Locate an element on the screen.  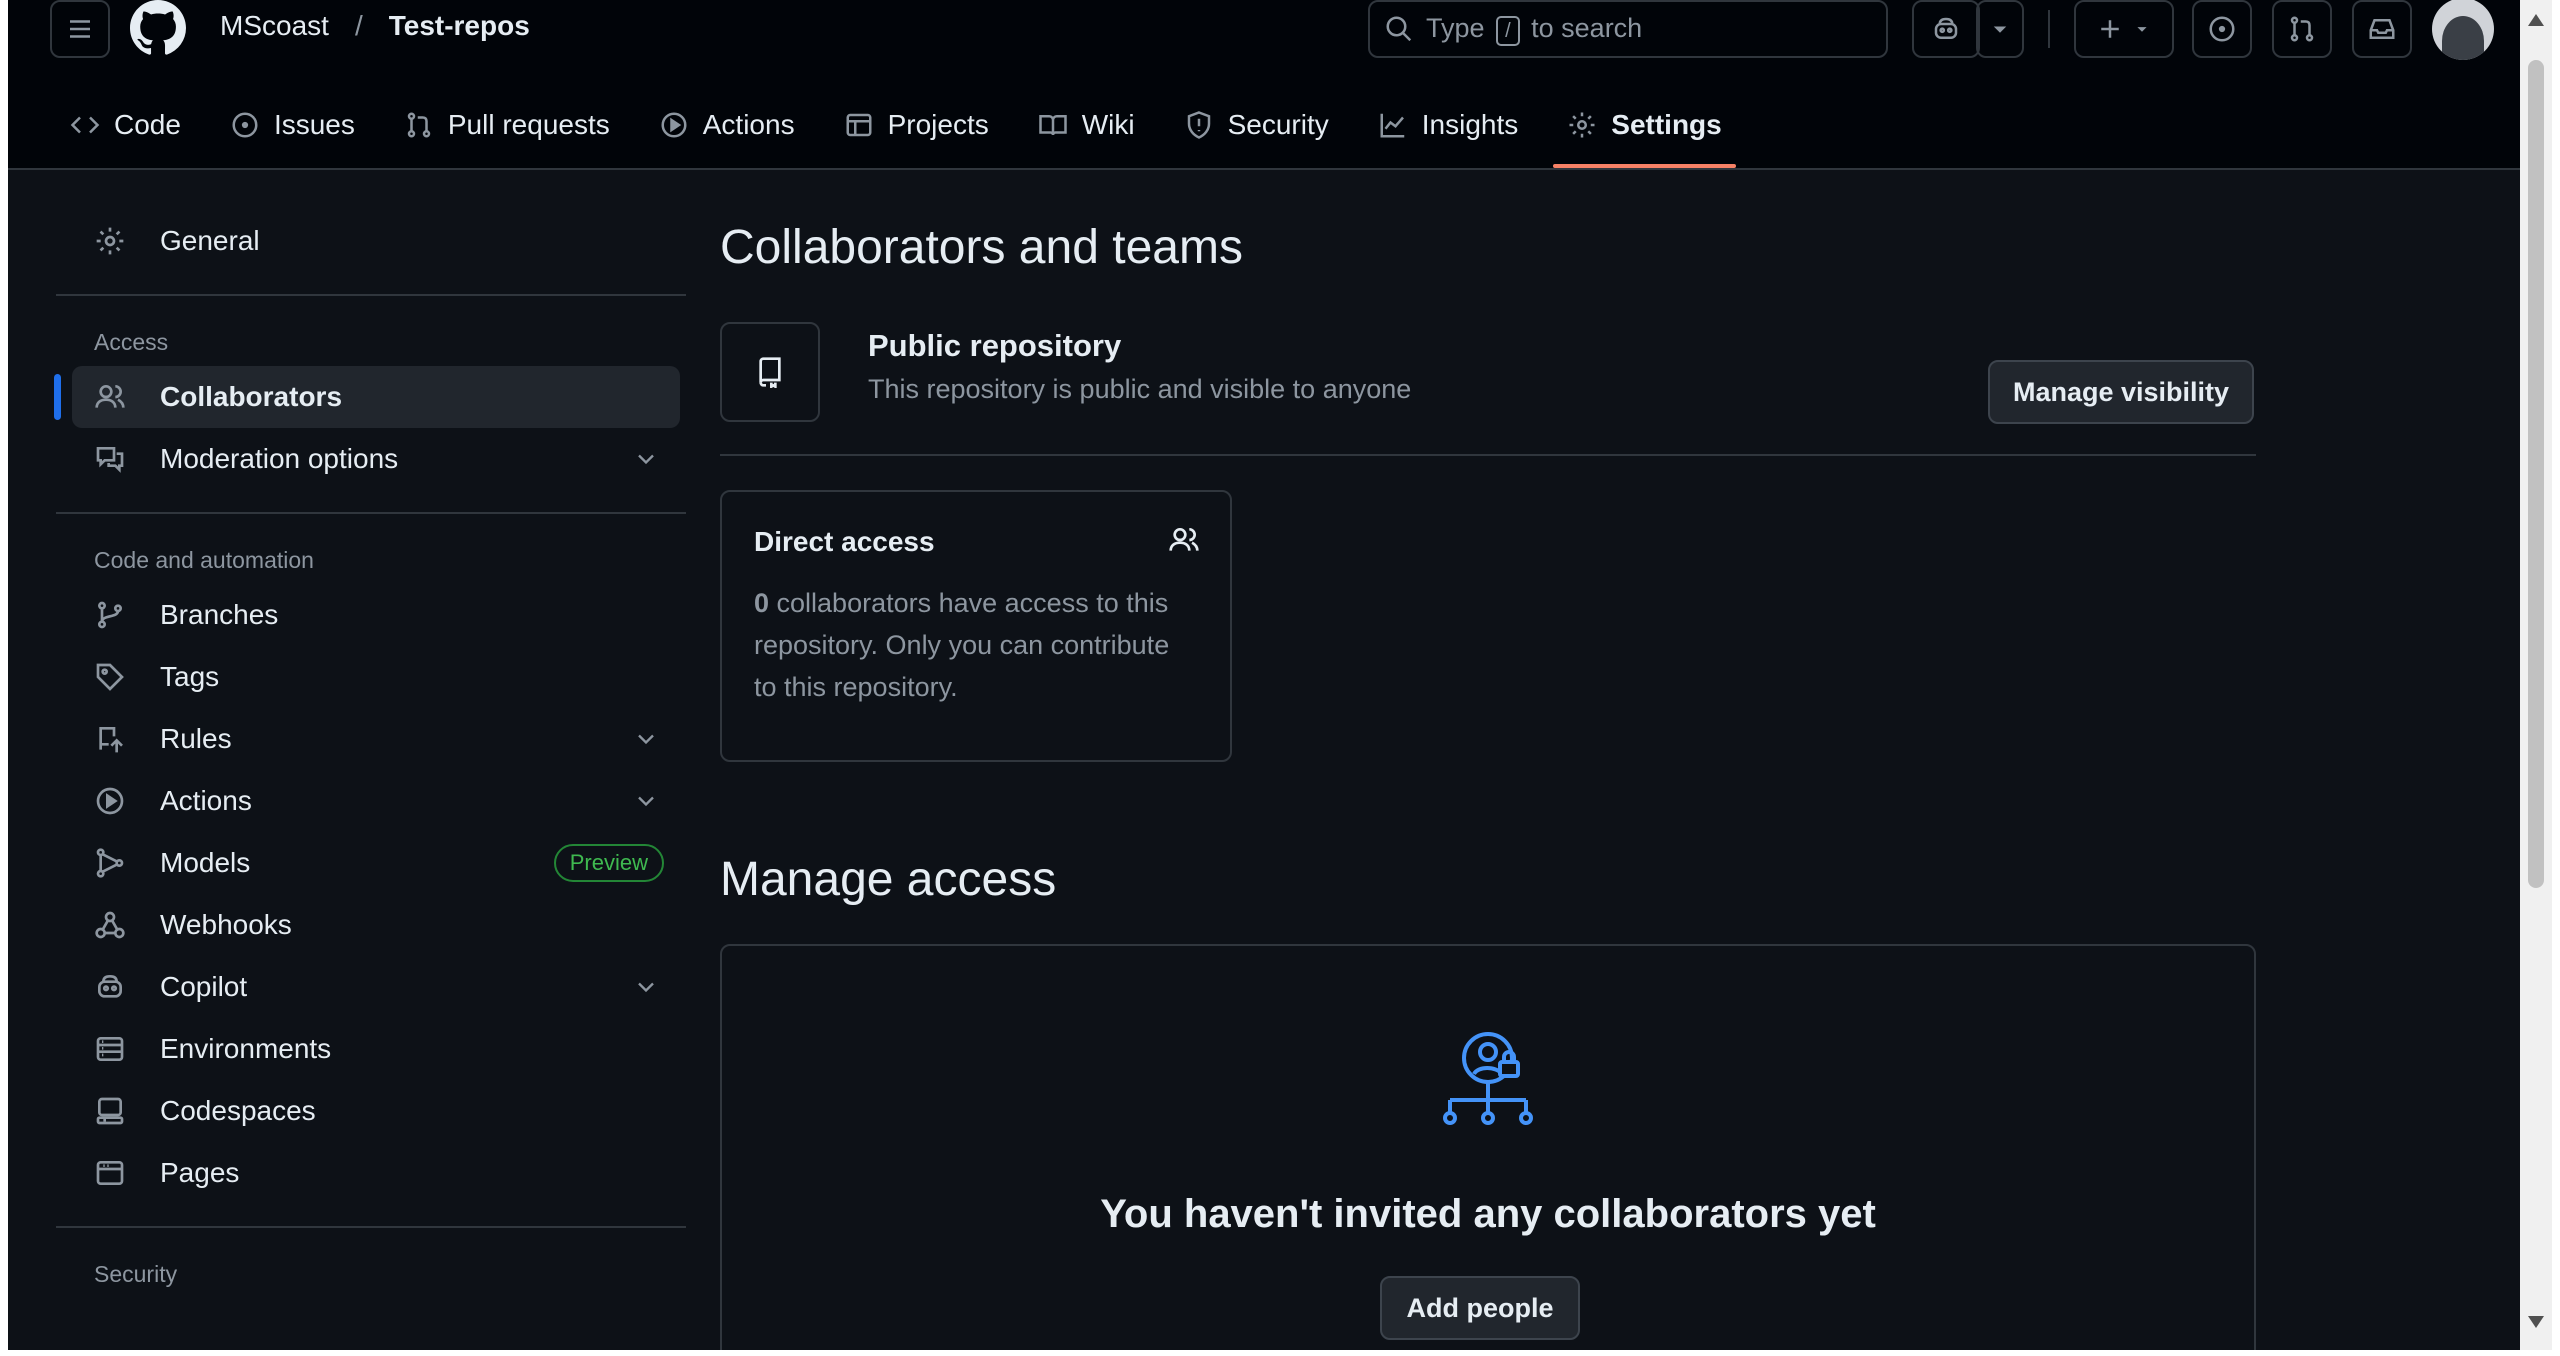
tab-security: Security is located at coordinates (1256, 125).